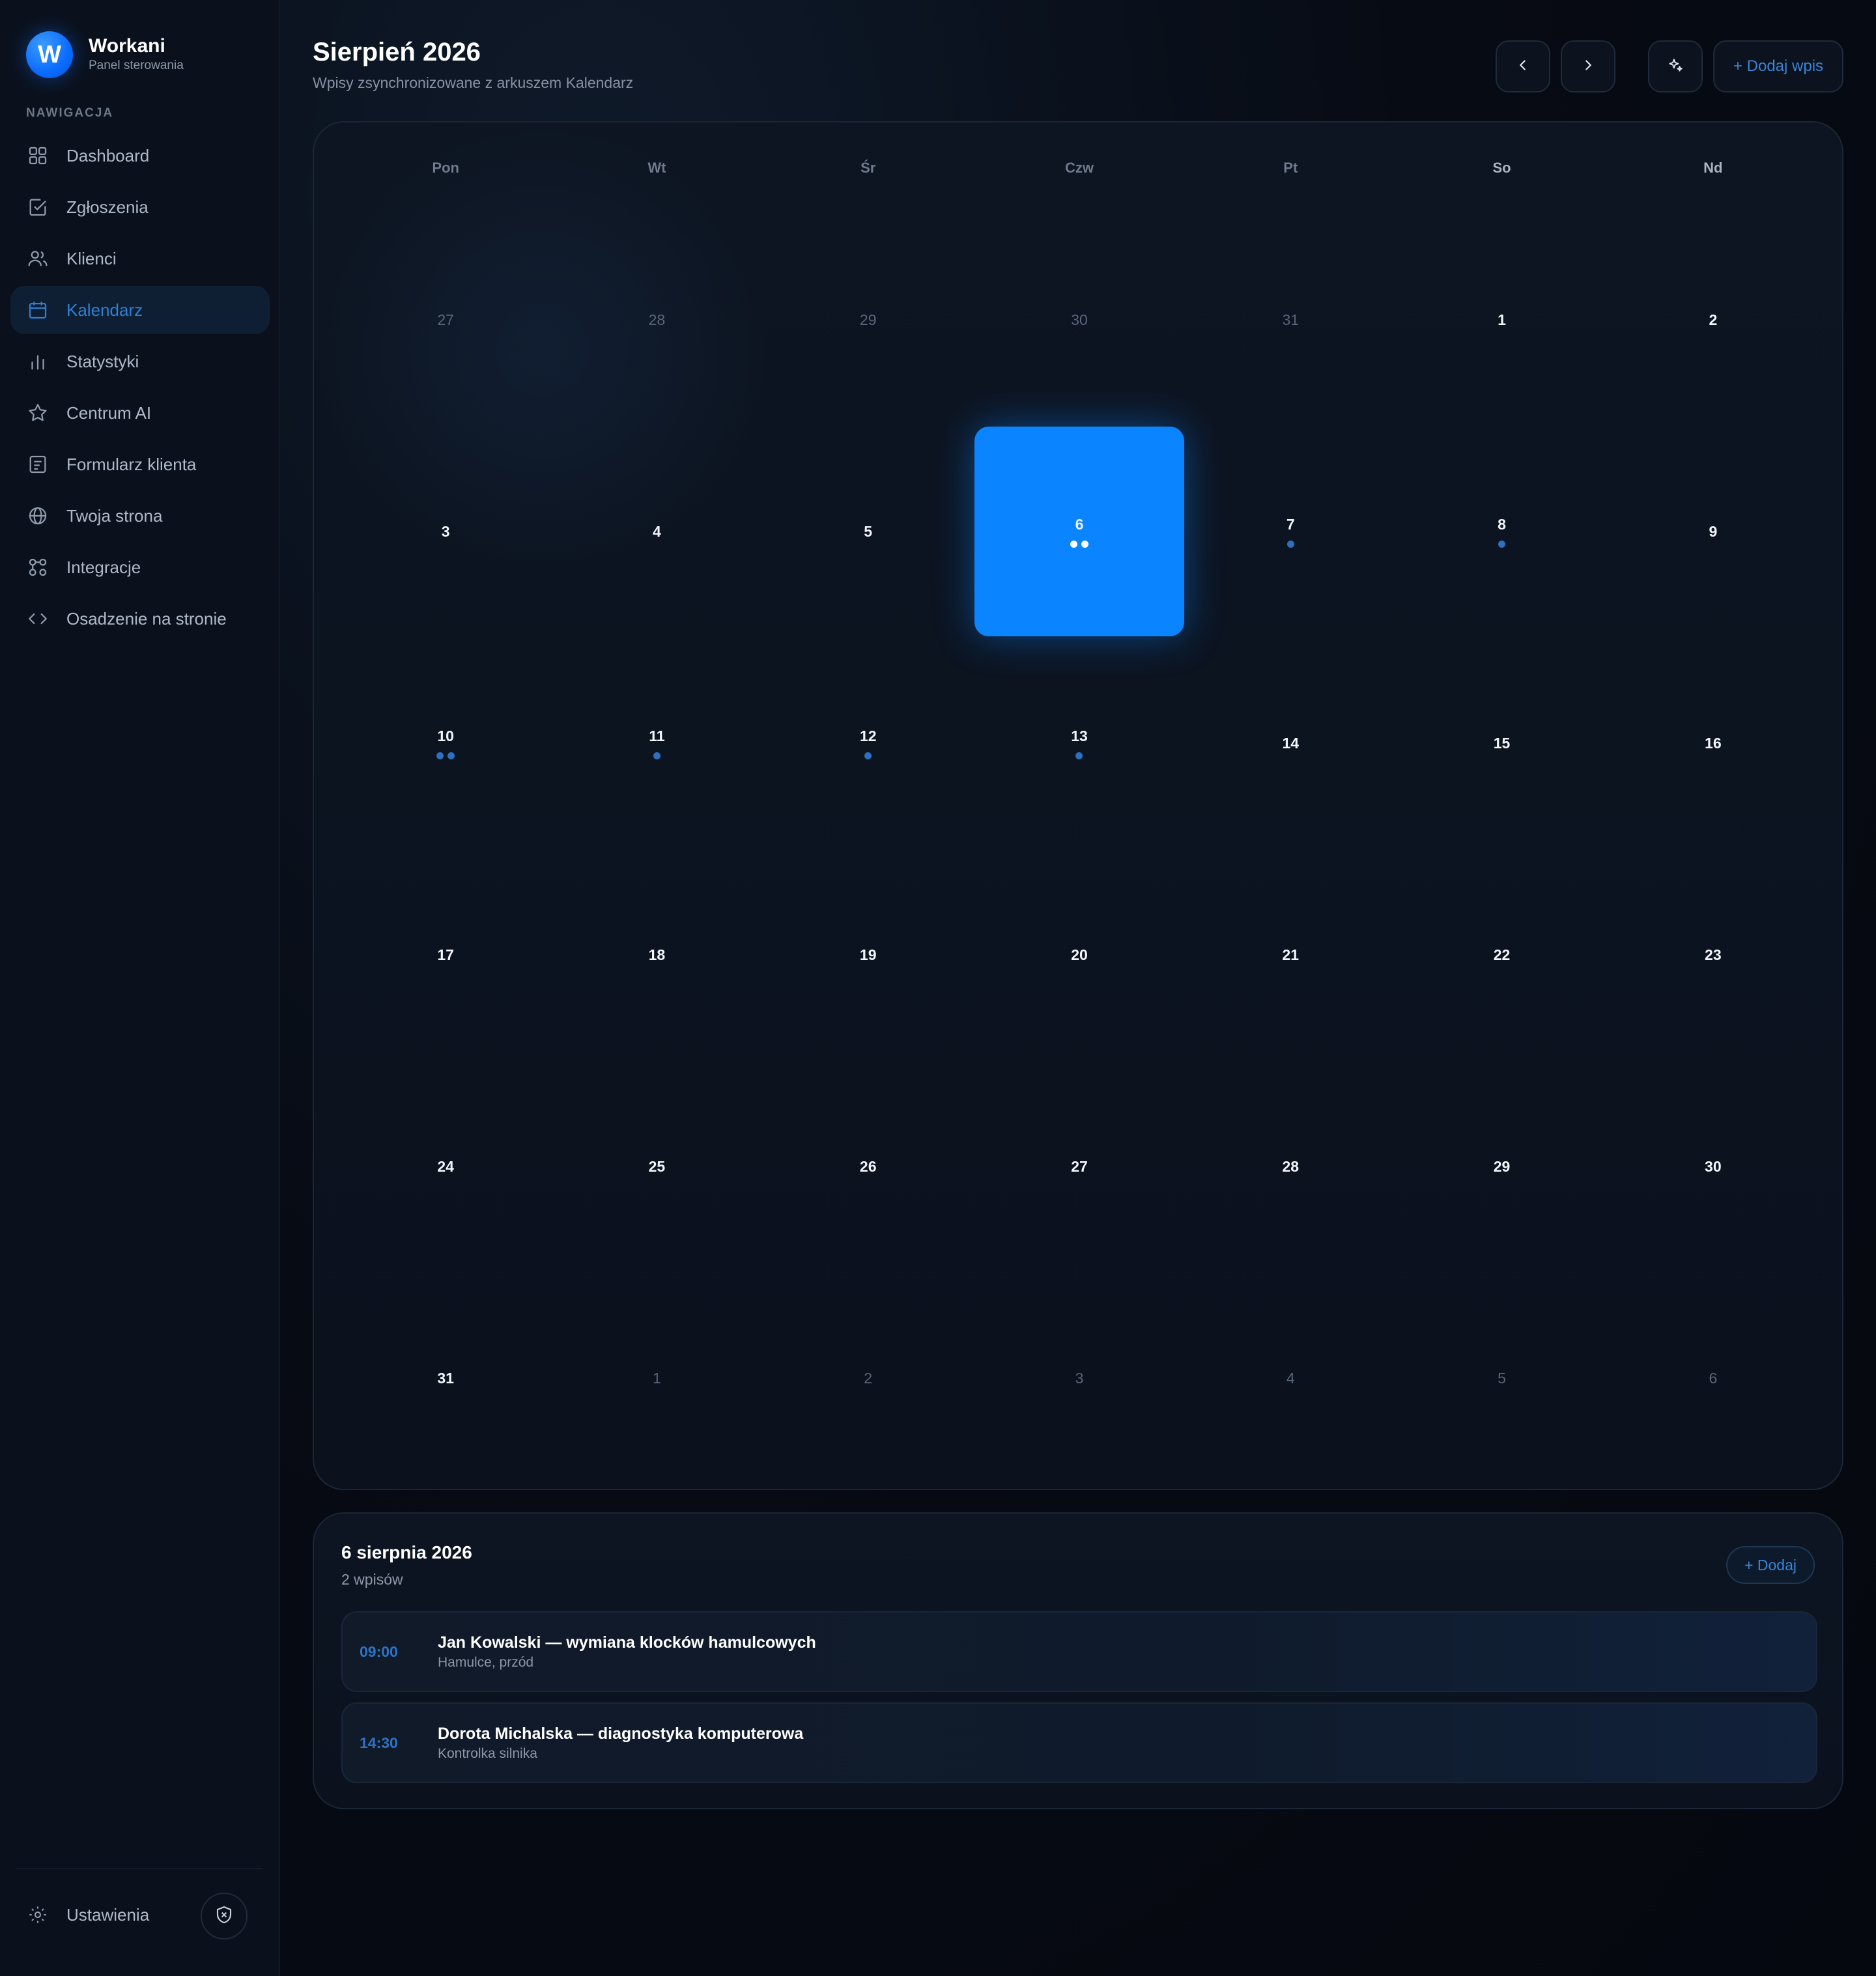  I want to click on day-number: 15, so click(1502, 743).